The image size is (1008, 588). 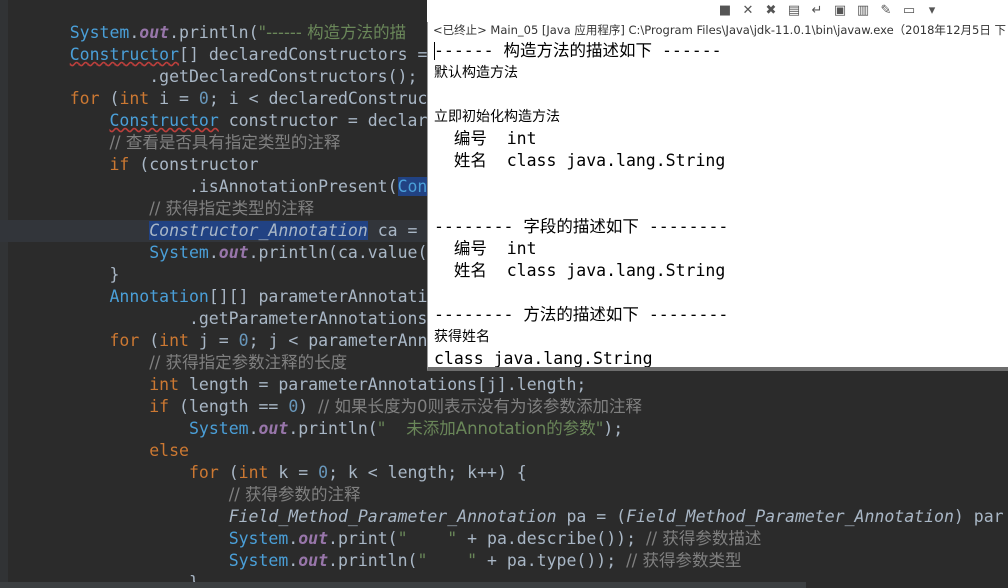 What do you see at coordinates (480, 406) in the screenshot?
I see `code-token: // 如果长度为0则表示没有为该参数添加注释` at bounding box center [480, 406].